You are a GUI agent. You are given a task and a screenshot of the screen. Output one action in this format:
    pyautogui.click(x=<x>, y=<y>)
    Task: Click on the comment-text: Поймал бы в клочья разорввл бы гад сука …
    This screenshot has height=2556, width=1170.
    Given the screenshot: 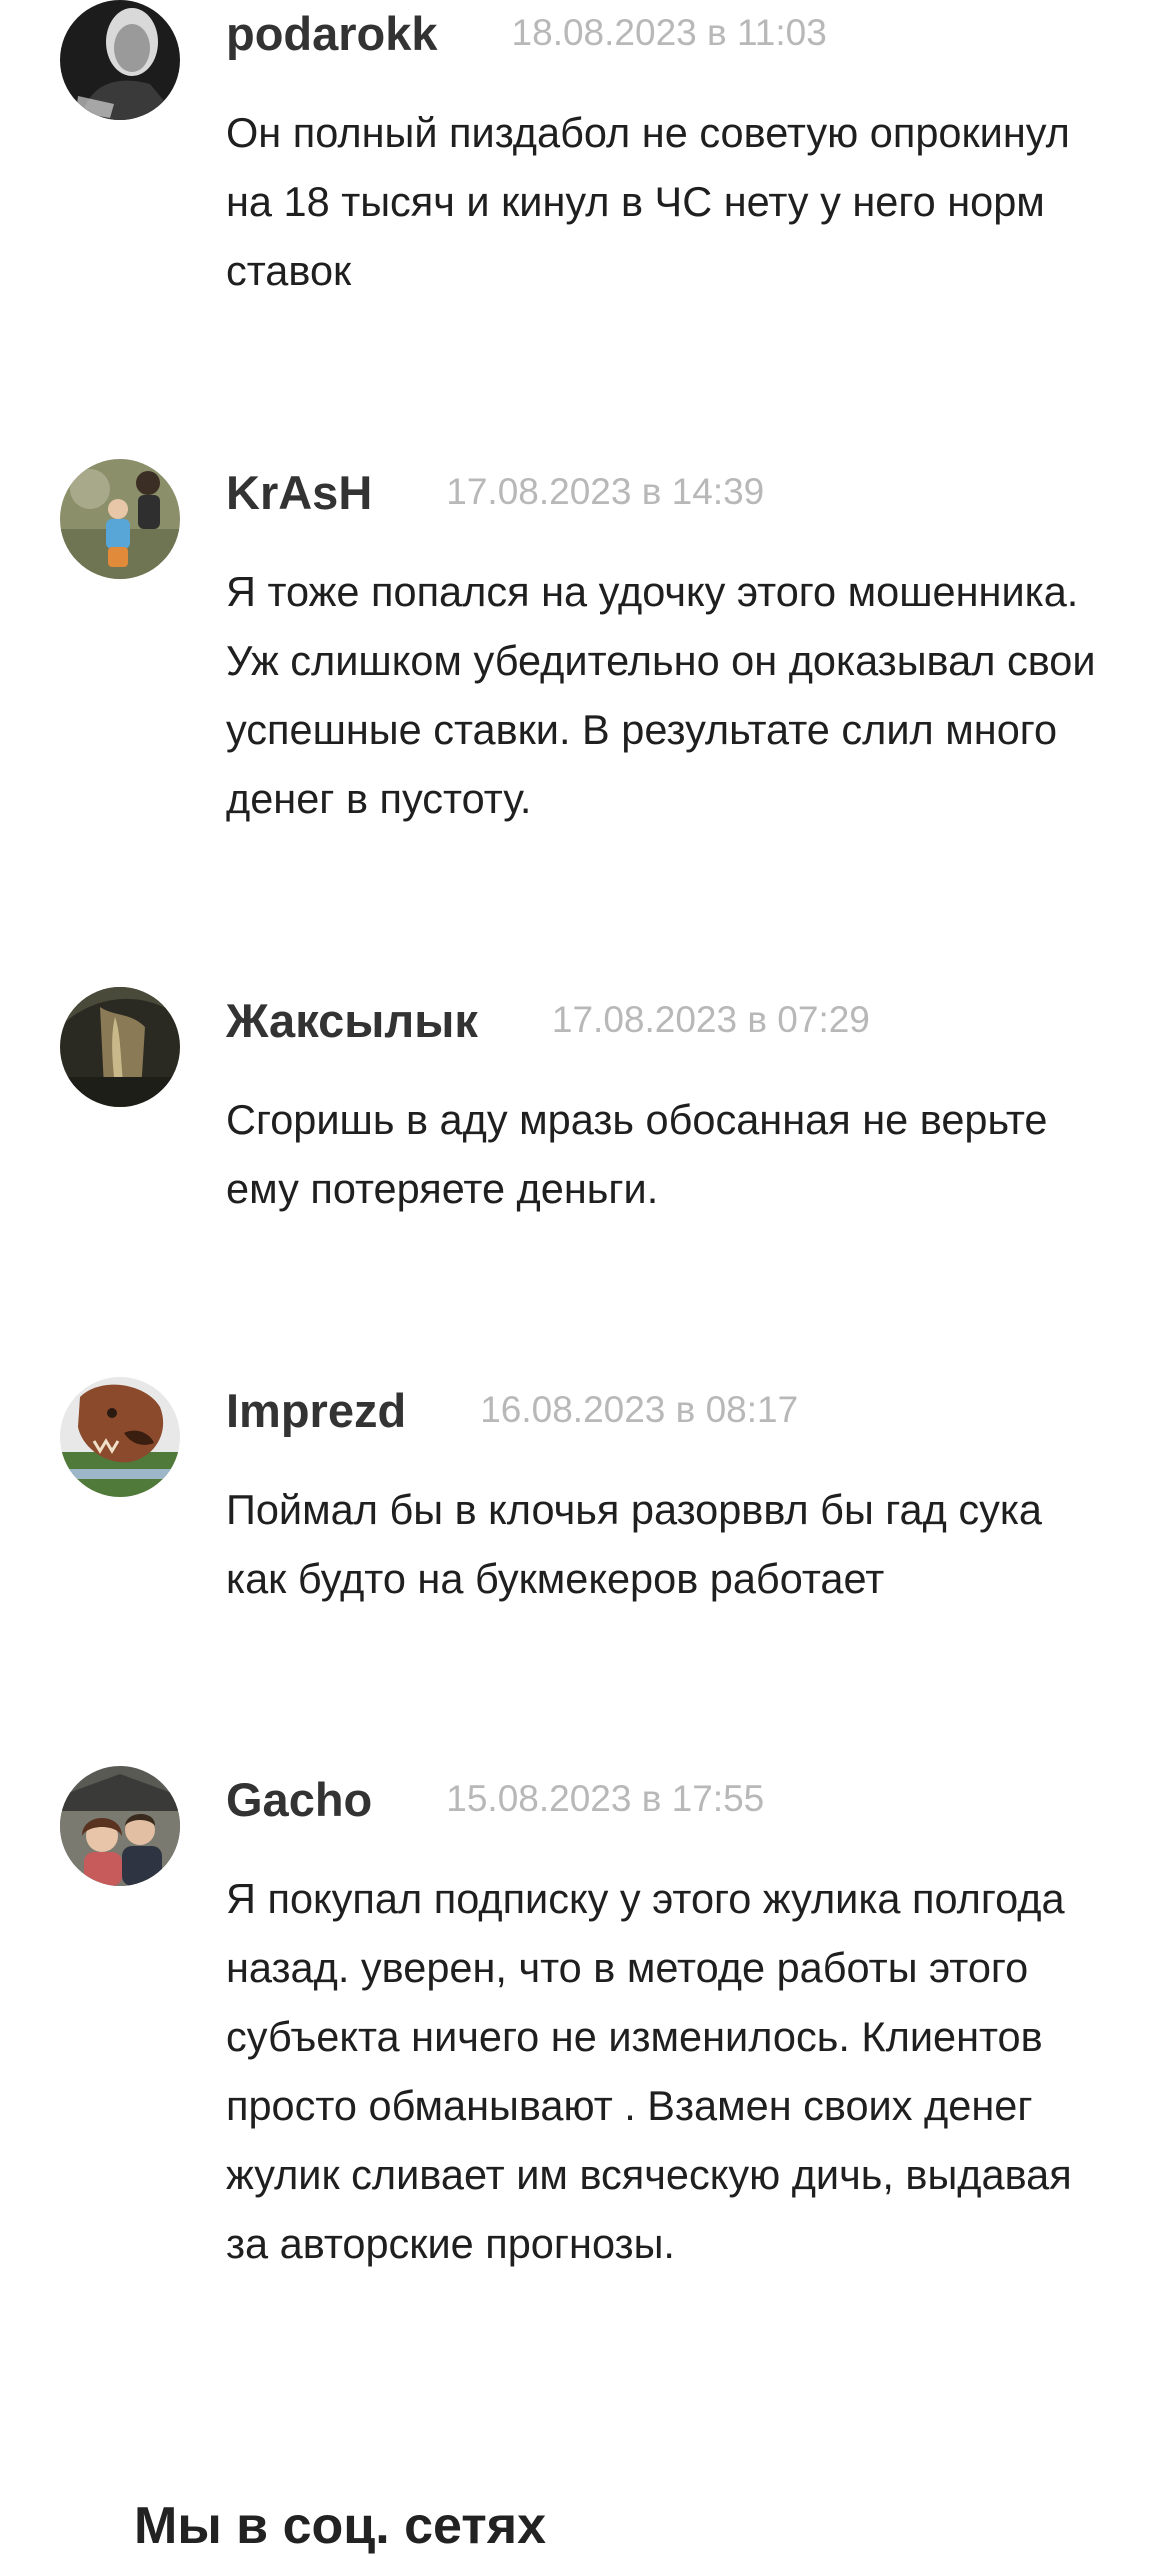 What is the action you would take?
    pyautogui.click(x=634, y=1544)
    